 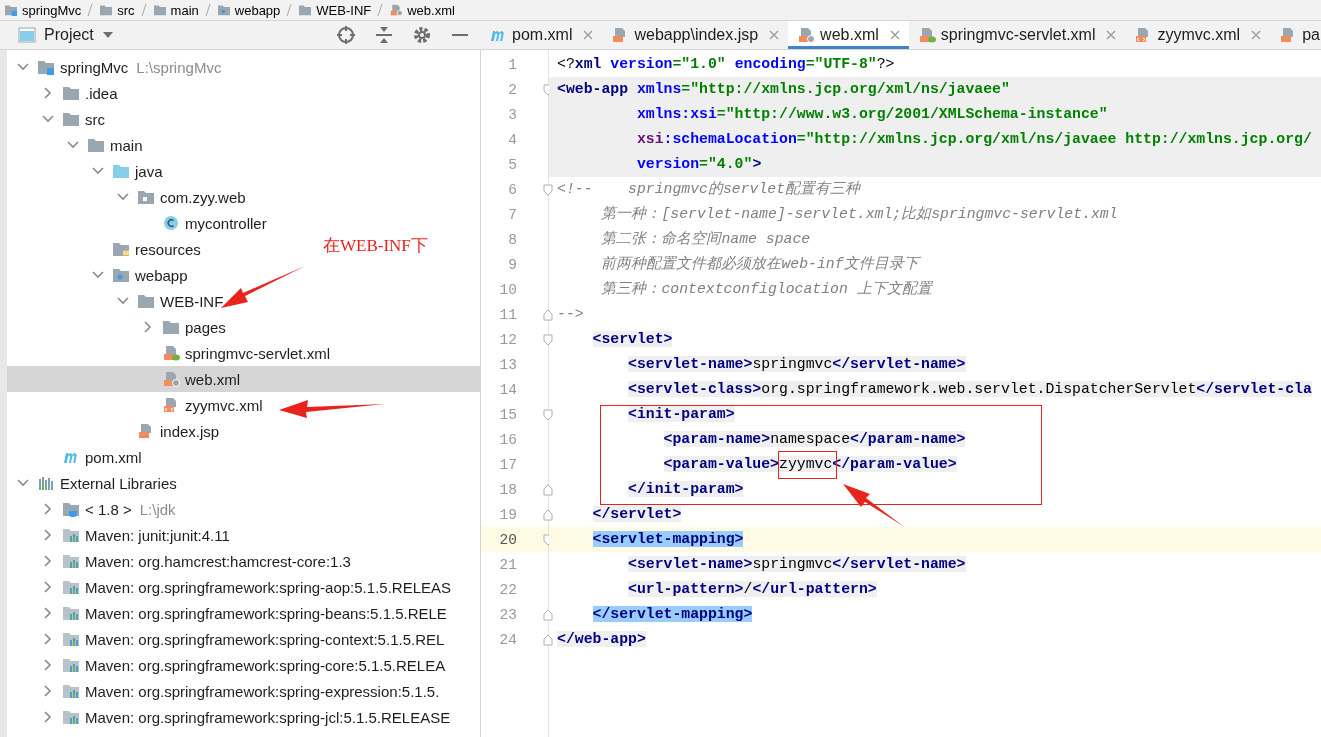 What do you see at coordinates (101, 93) in the screenshot?
I see `tree-item-label: .idea` at bounding box center [101, 93].